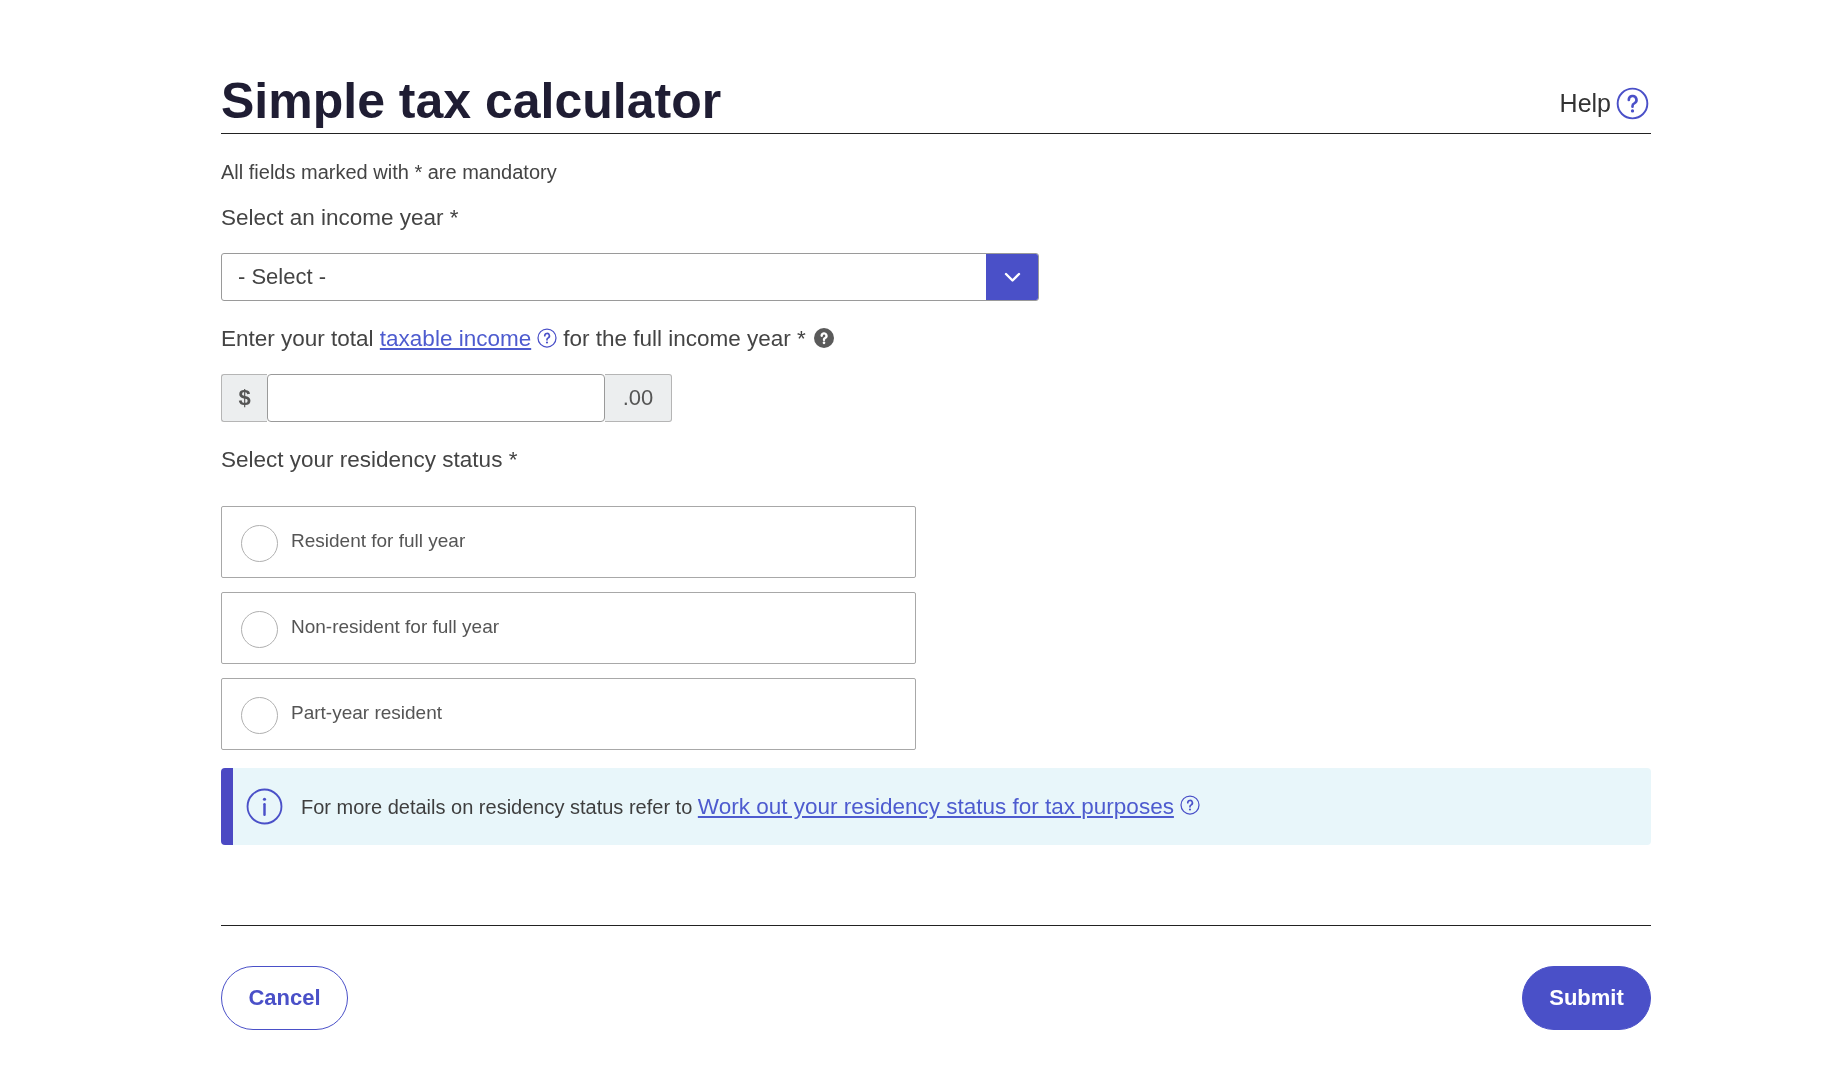 Image resolution: width=1845 pixels, height=1092 pixels. What do you see at coordinates (455, 338) in the screenshot?
I see `taxable-income-link: taxable income` at bounding box center [455, 338].